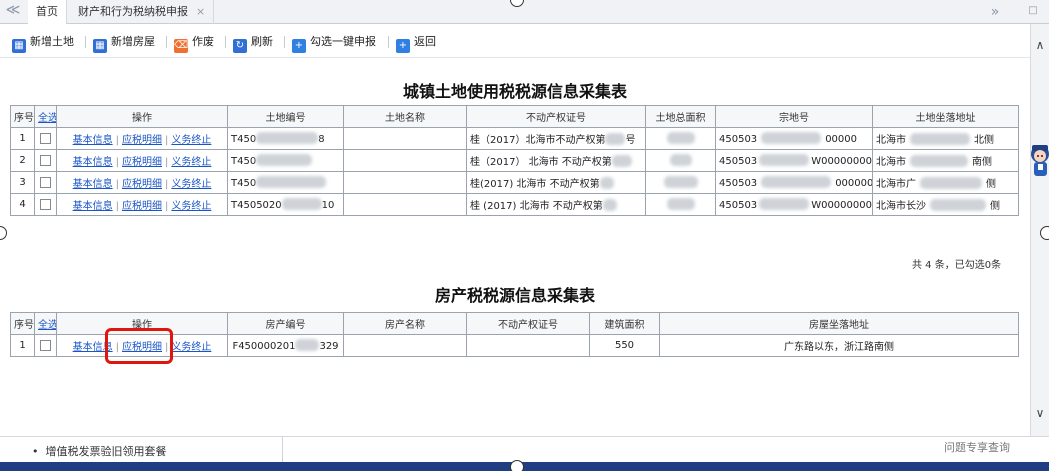  I want to click on col-total-area: 土地总面积, so click(680, 116).